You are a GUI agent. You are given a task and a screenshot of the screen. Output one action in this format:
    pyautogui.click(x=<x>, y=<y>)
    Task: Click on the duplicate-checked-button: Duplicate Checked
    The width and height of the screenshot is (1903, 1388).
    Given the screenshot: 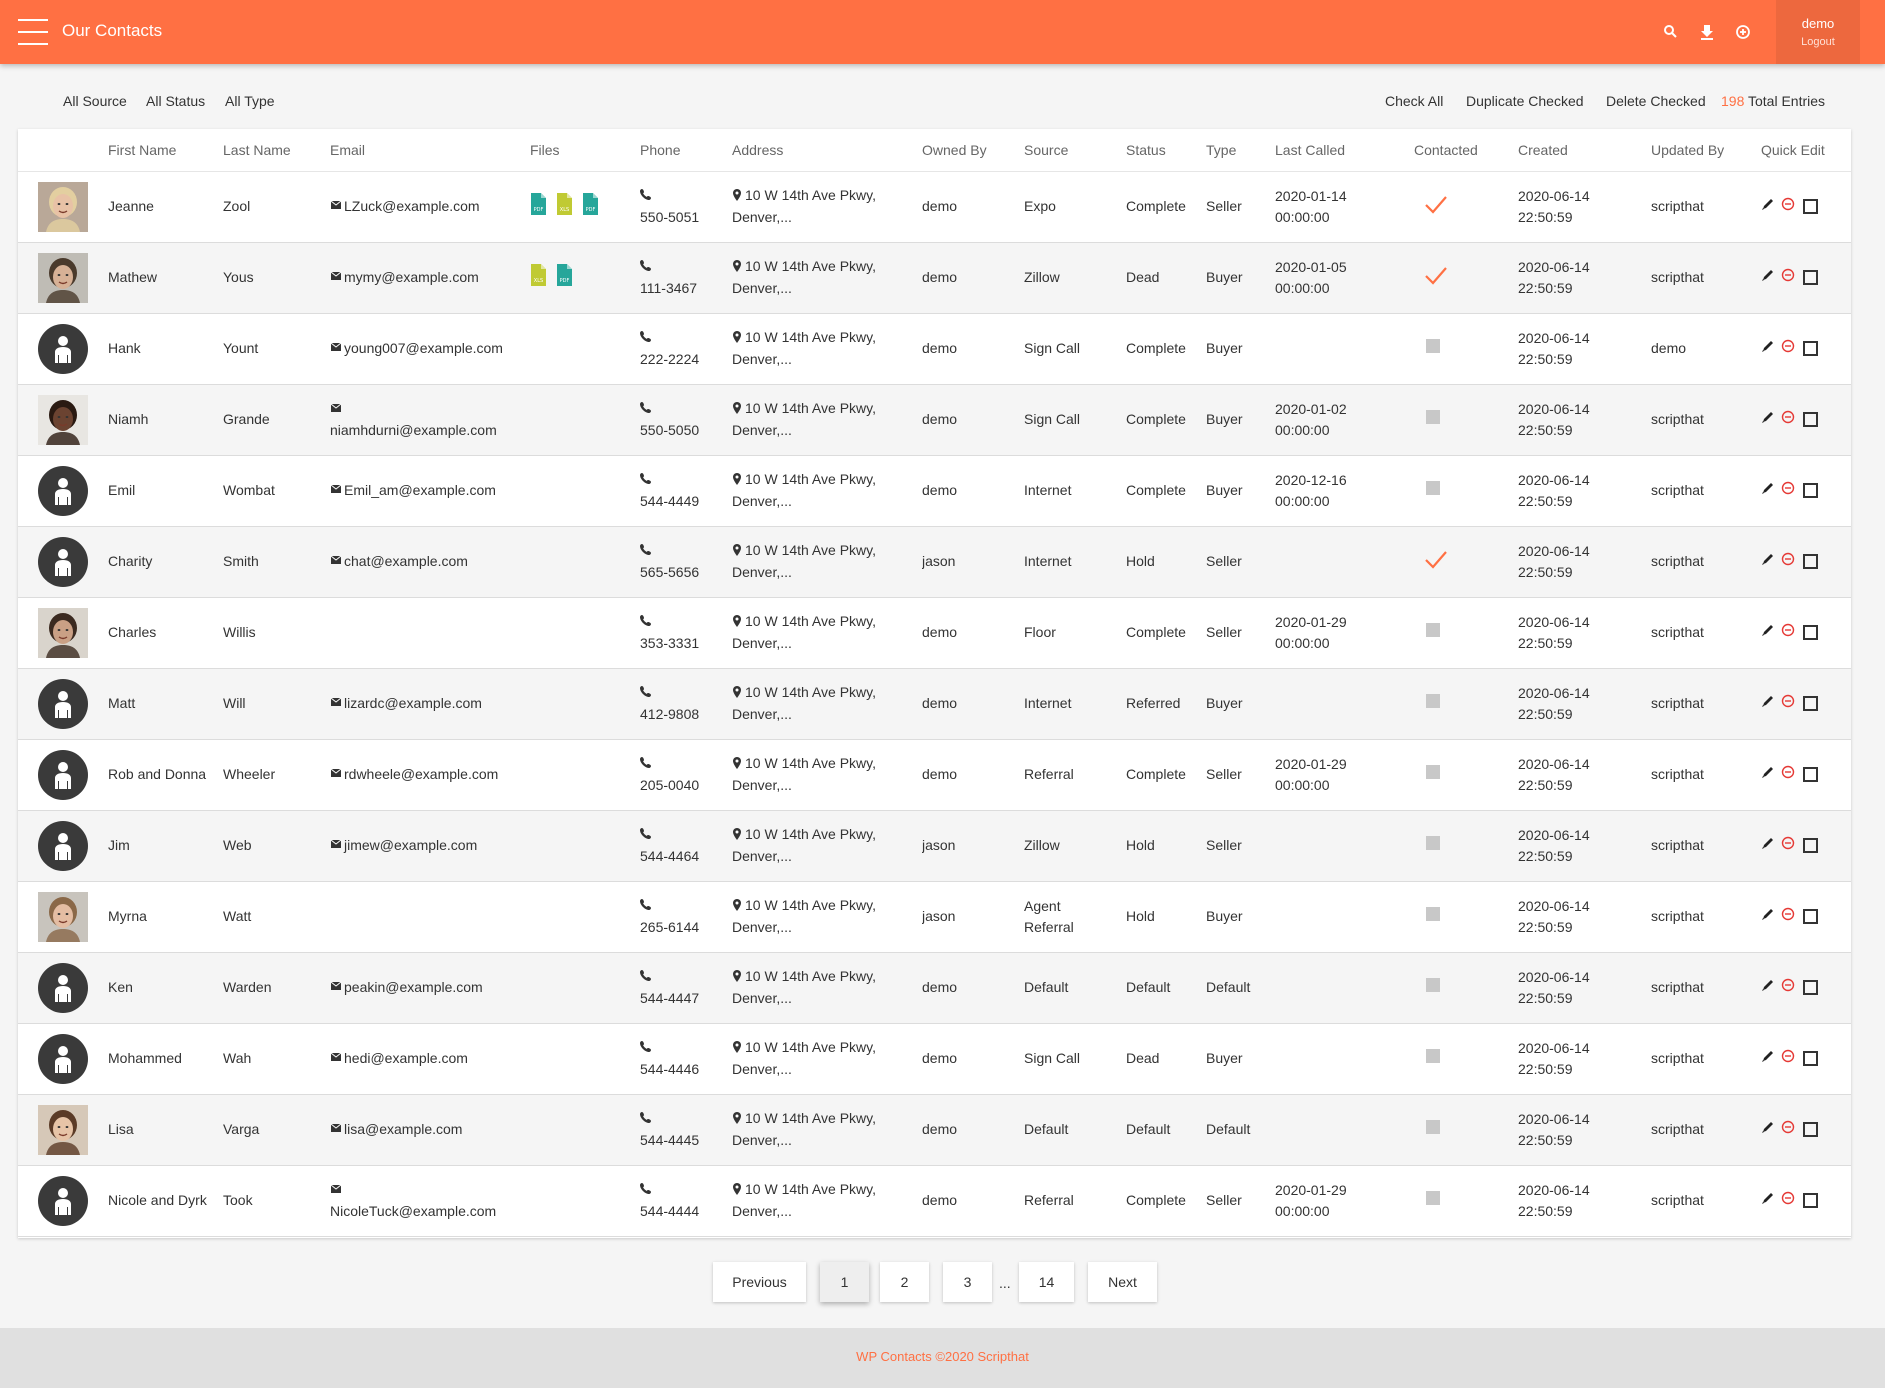 What is the action you would take?
    pyautogui.click(x=1525, y=101)
    